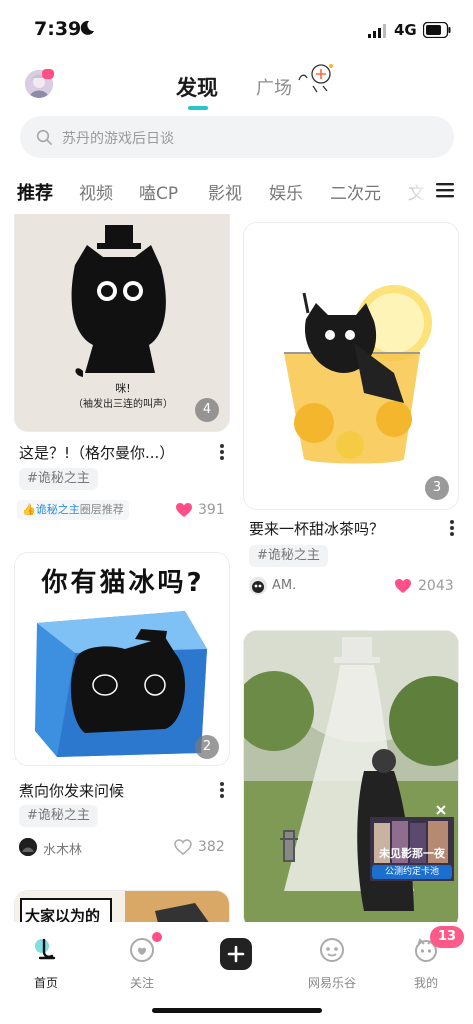 The width and height of the screenshot is (473, 1024). I want to click on iced-tea-cat-illustration, so click(351, 366).